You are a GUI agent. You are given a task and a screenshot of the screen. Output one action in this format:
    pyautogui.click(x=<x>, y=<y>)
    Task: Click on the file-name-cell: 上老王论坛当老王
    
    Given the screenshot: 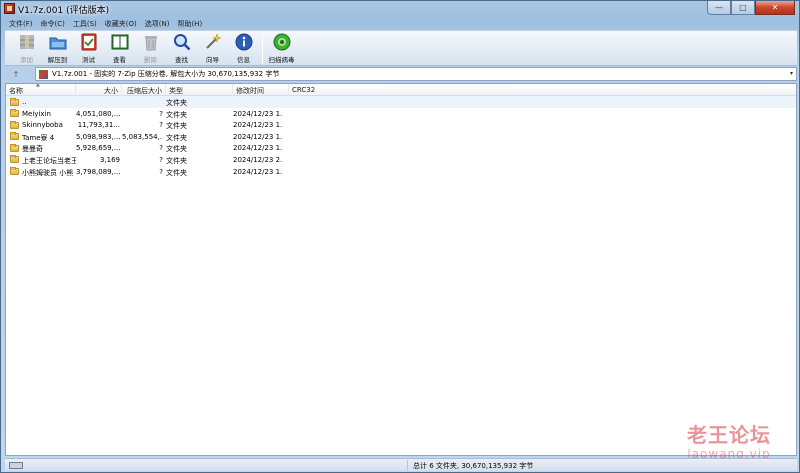 What is the action you would take?
    pyautogui.click(x=43, y=160)
    